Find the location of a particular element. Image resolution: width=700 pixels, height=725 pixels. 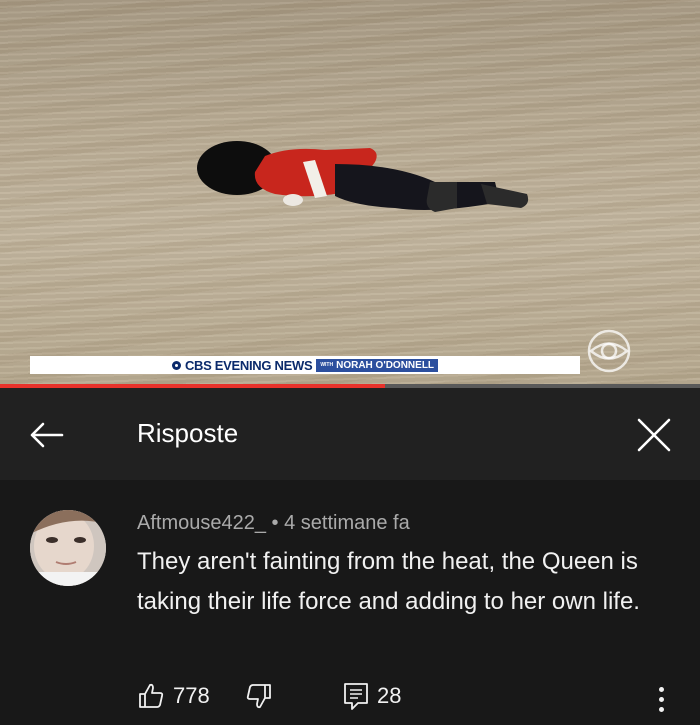

comment-meta: Aftmouse422_ • 4 settimane fa is located at coordinates (273, 523).